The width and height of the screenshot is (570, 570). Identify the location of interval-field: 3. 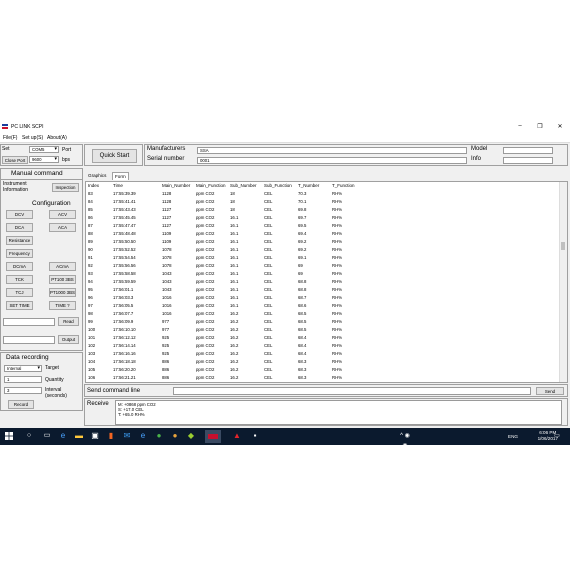
(23, 390).